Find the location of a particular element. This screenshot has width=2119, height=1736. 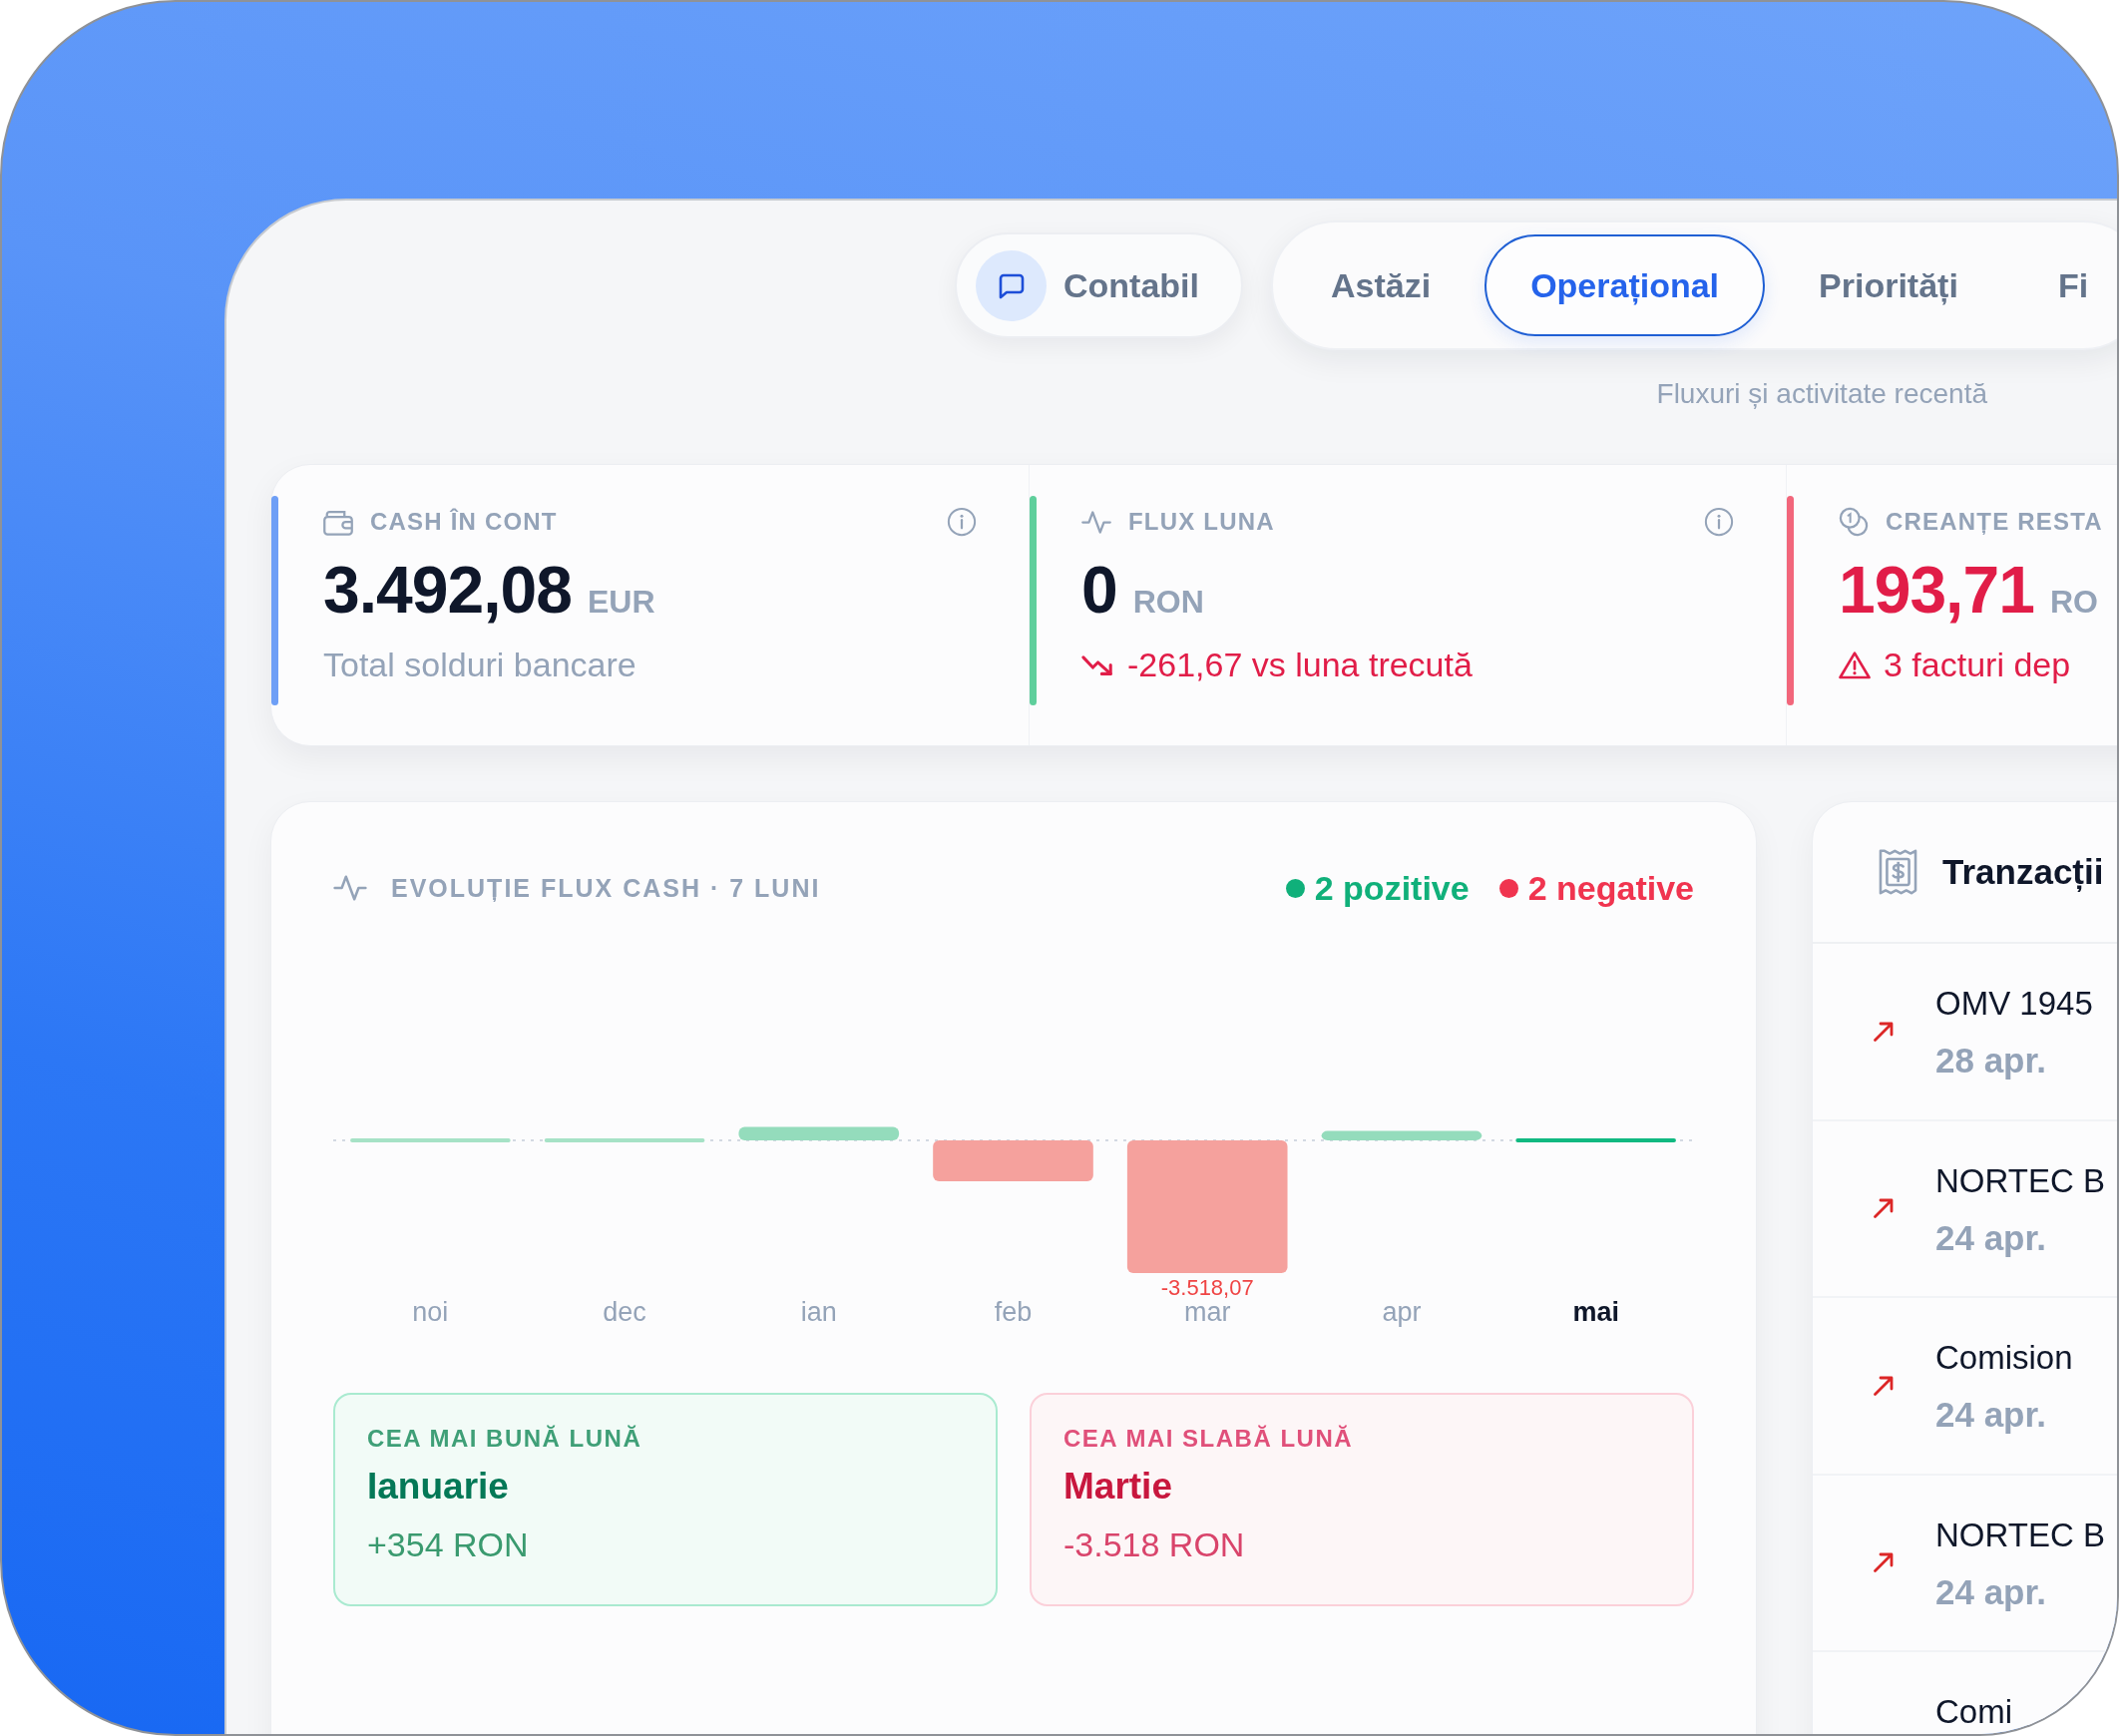

tab: Fi is located at coordinates (2064, 285).